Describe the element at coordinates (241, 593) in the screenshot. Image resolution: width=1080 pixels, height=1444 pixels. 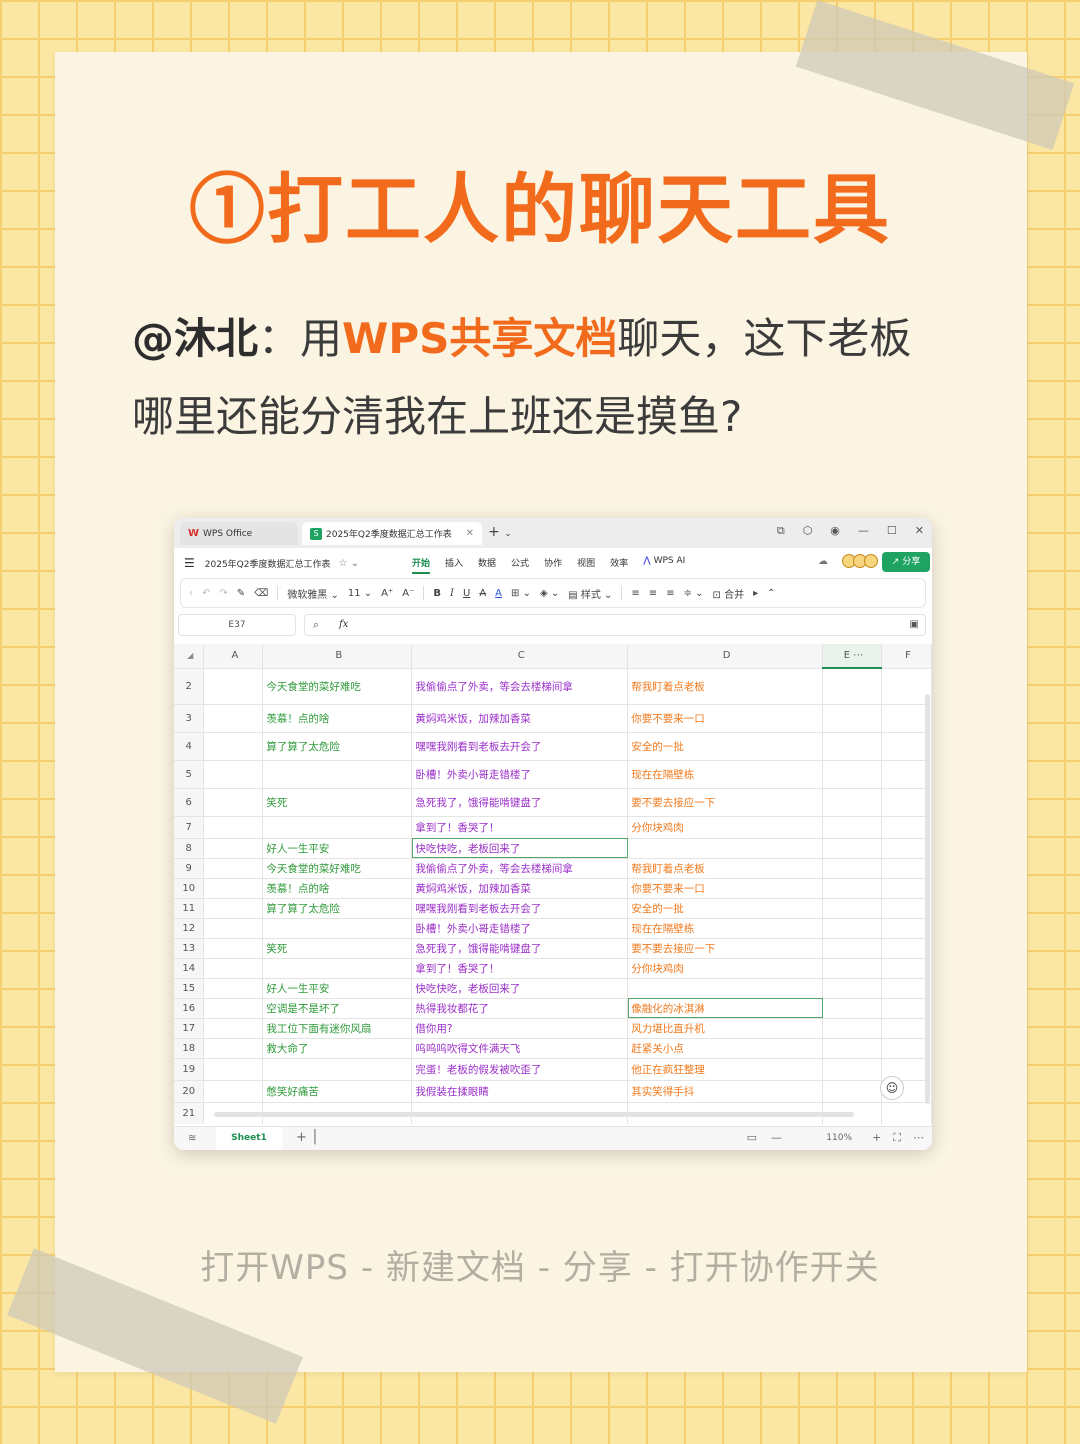
I see `format-painter-icon: ✎` at that location.